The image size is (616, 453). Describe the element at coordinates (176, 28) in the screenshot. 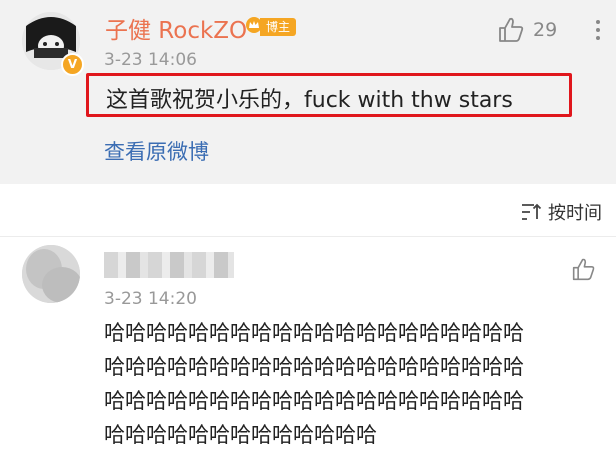

I see `username: 子健 RockZO` at that location.